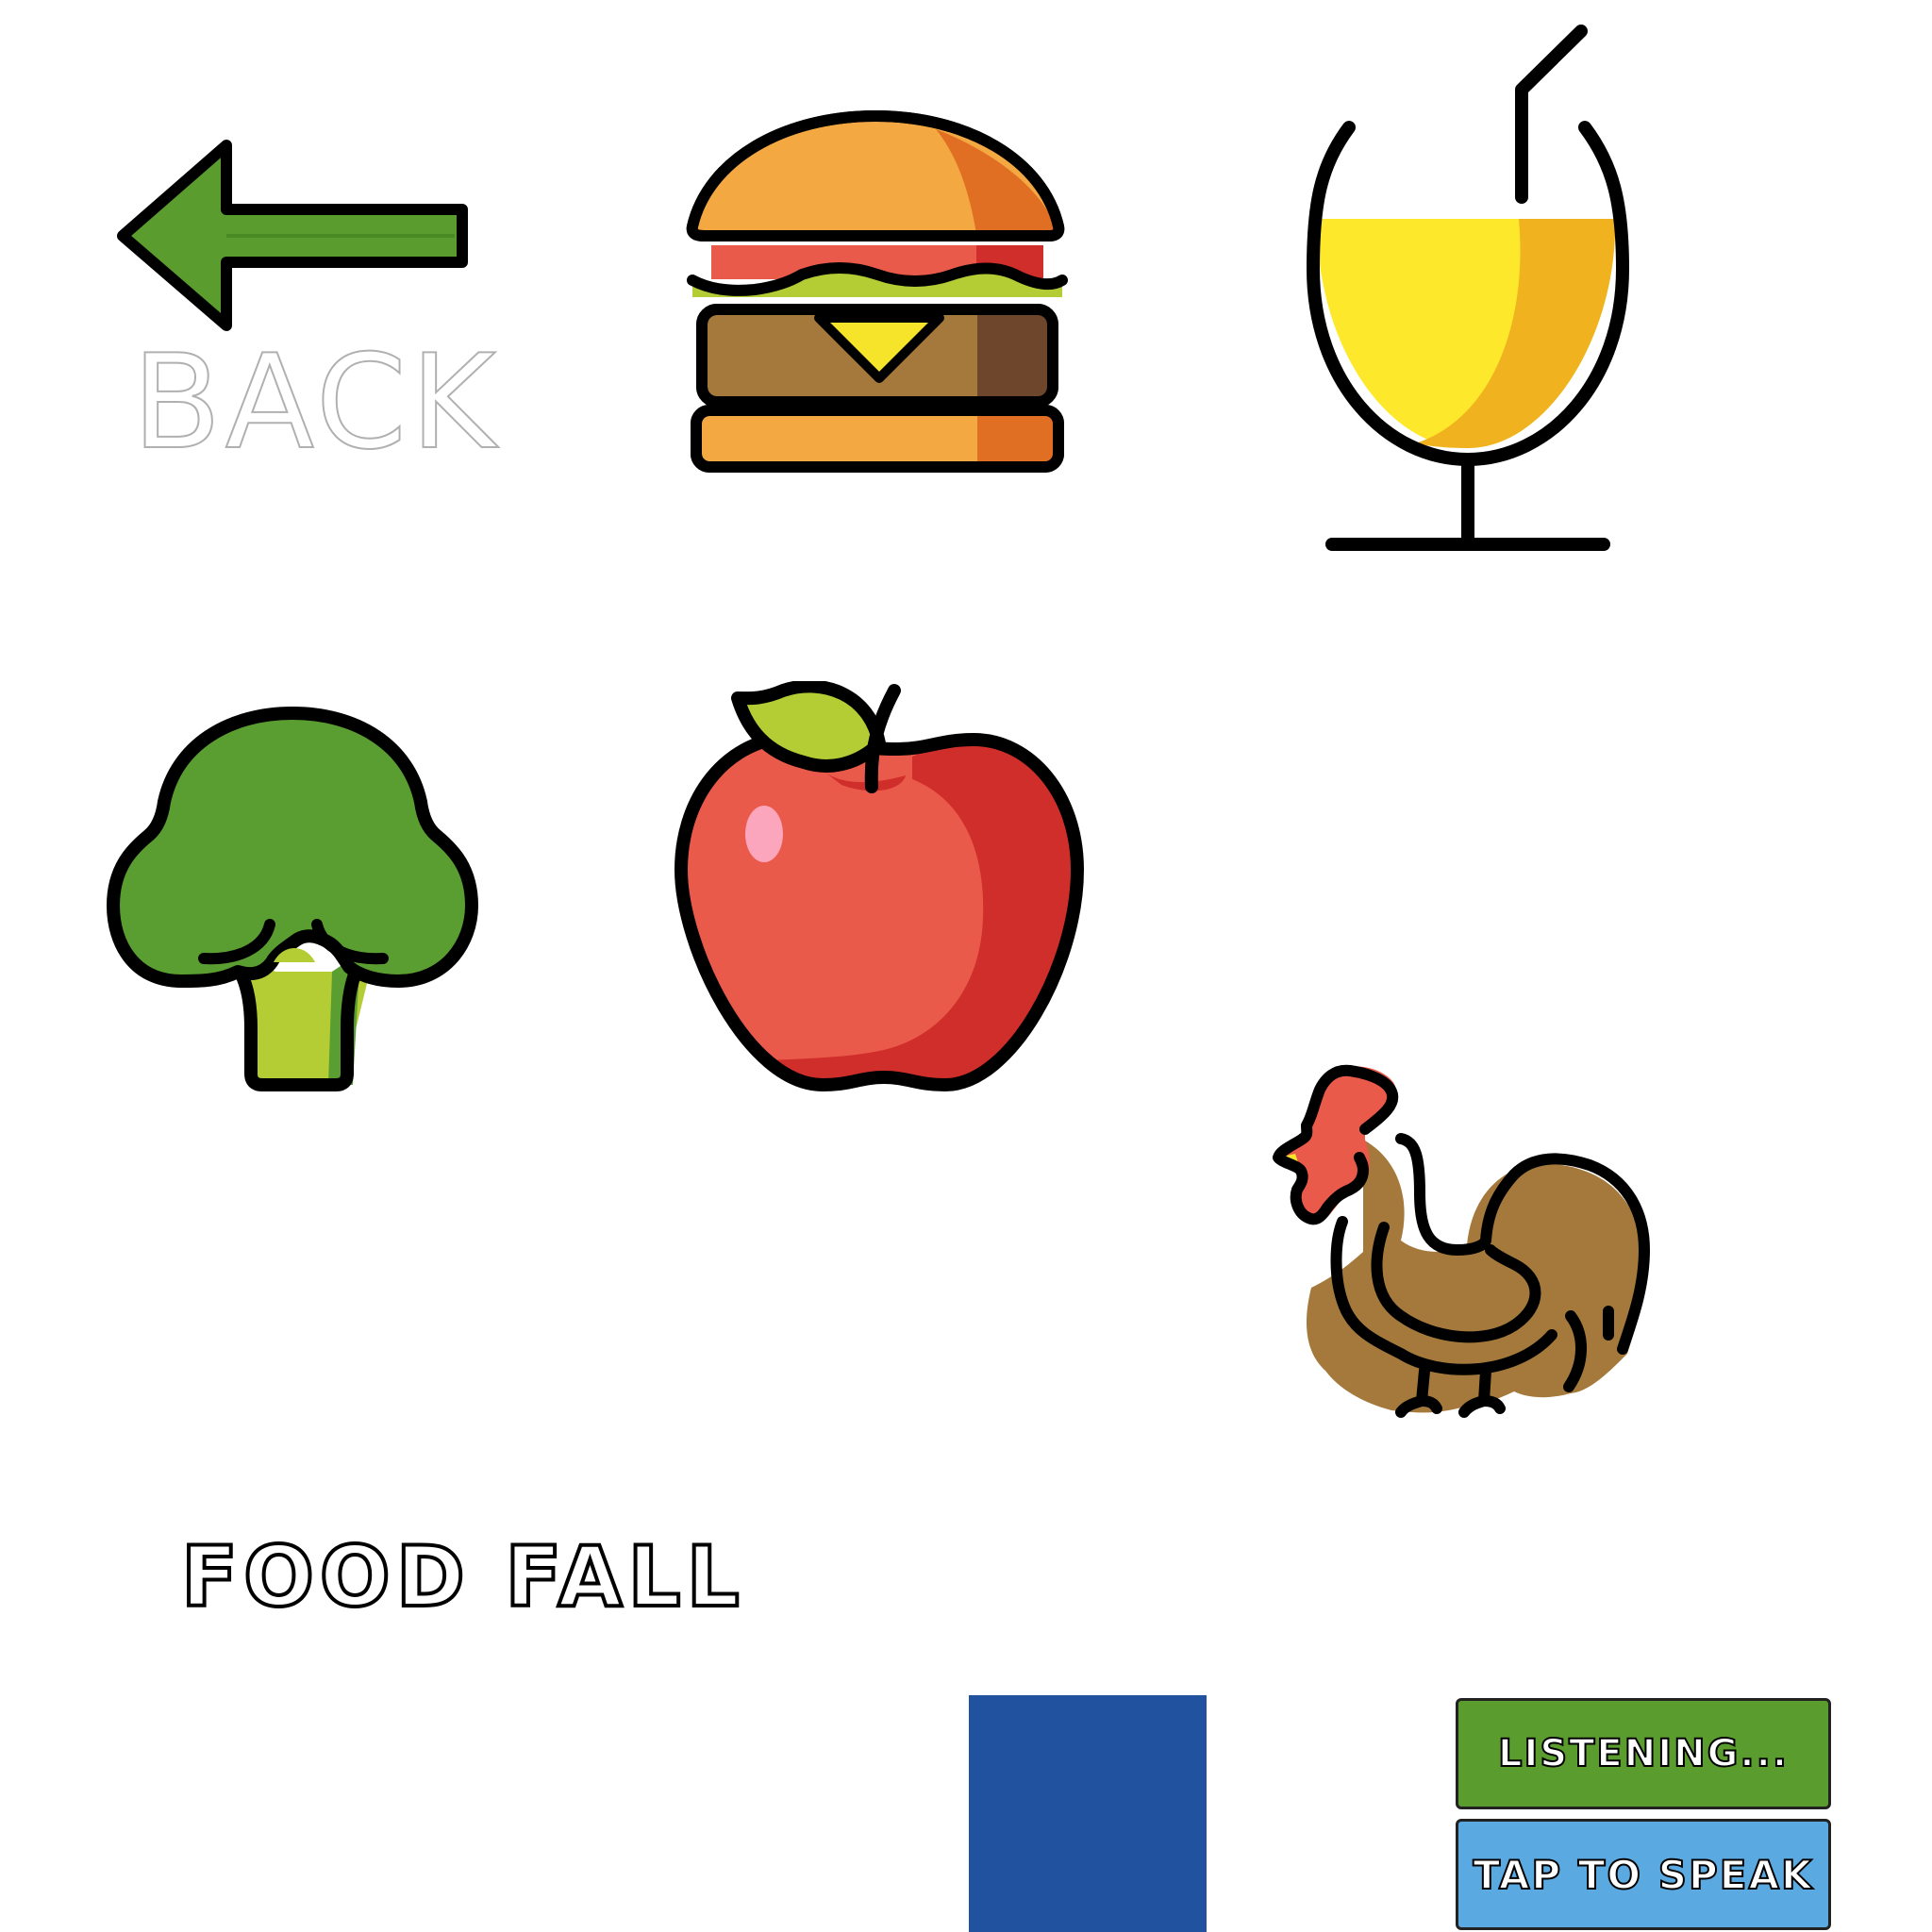 Image resolution: width=1932 pixels, height=1932 pixels. What do you see at coordinates (1088, 1814) in the screenshot?
I see `catcher-block` at bounding box center [1088, 1814].